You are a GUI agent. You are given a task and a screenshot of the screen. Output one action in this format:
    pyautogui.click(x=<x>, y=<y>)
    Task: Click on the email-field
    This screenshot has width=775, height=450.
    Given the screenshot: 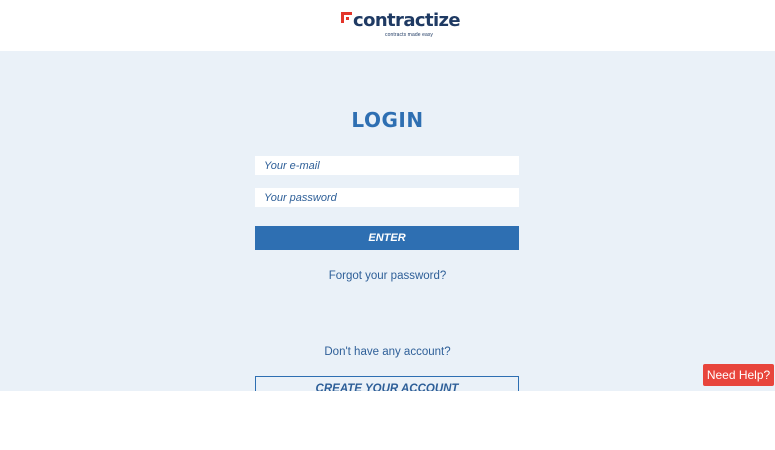 What is the action you would take?
    pyautogui.click(x=387, y=165)
    